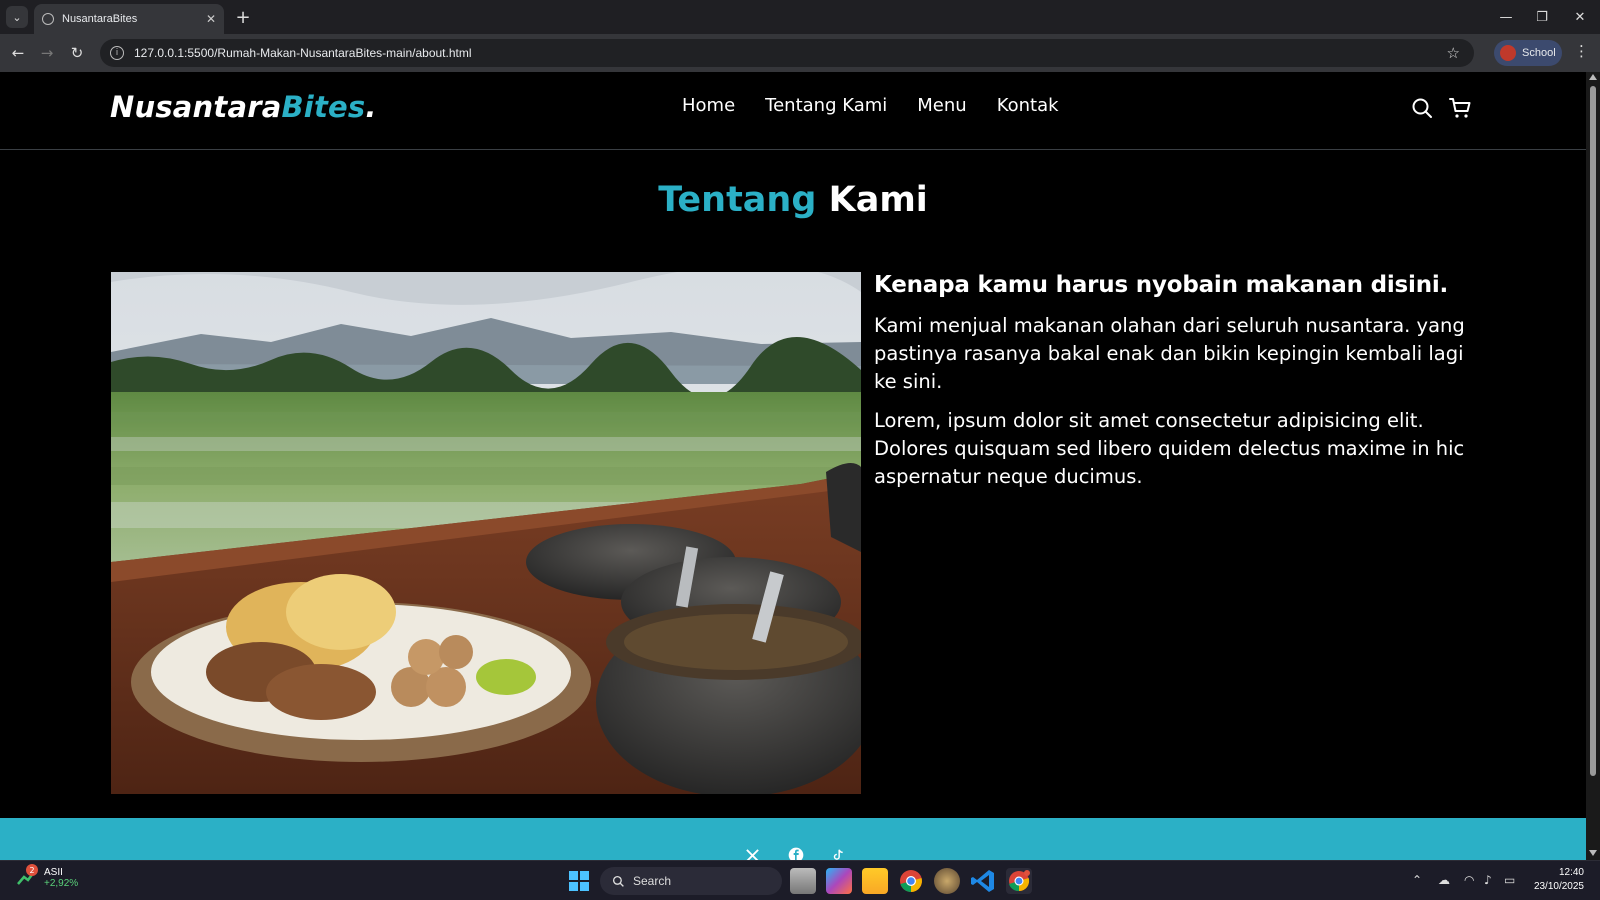 The height and width of the screenshot is (900, 1600). What do you see at coordinates (243, 17) in the screenshot?
I see `new-tab-button: +` at bounding box center [243, 17].